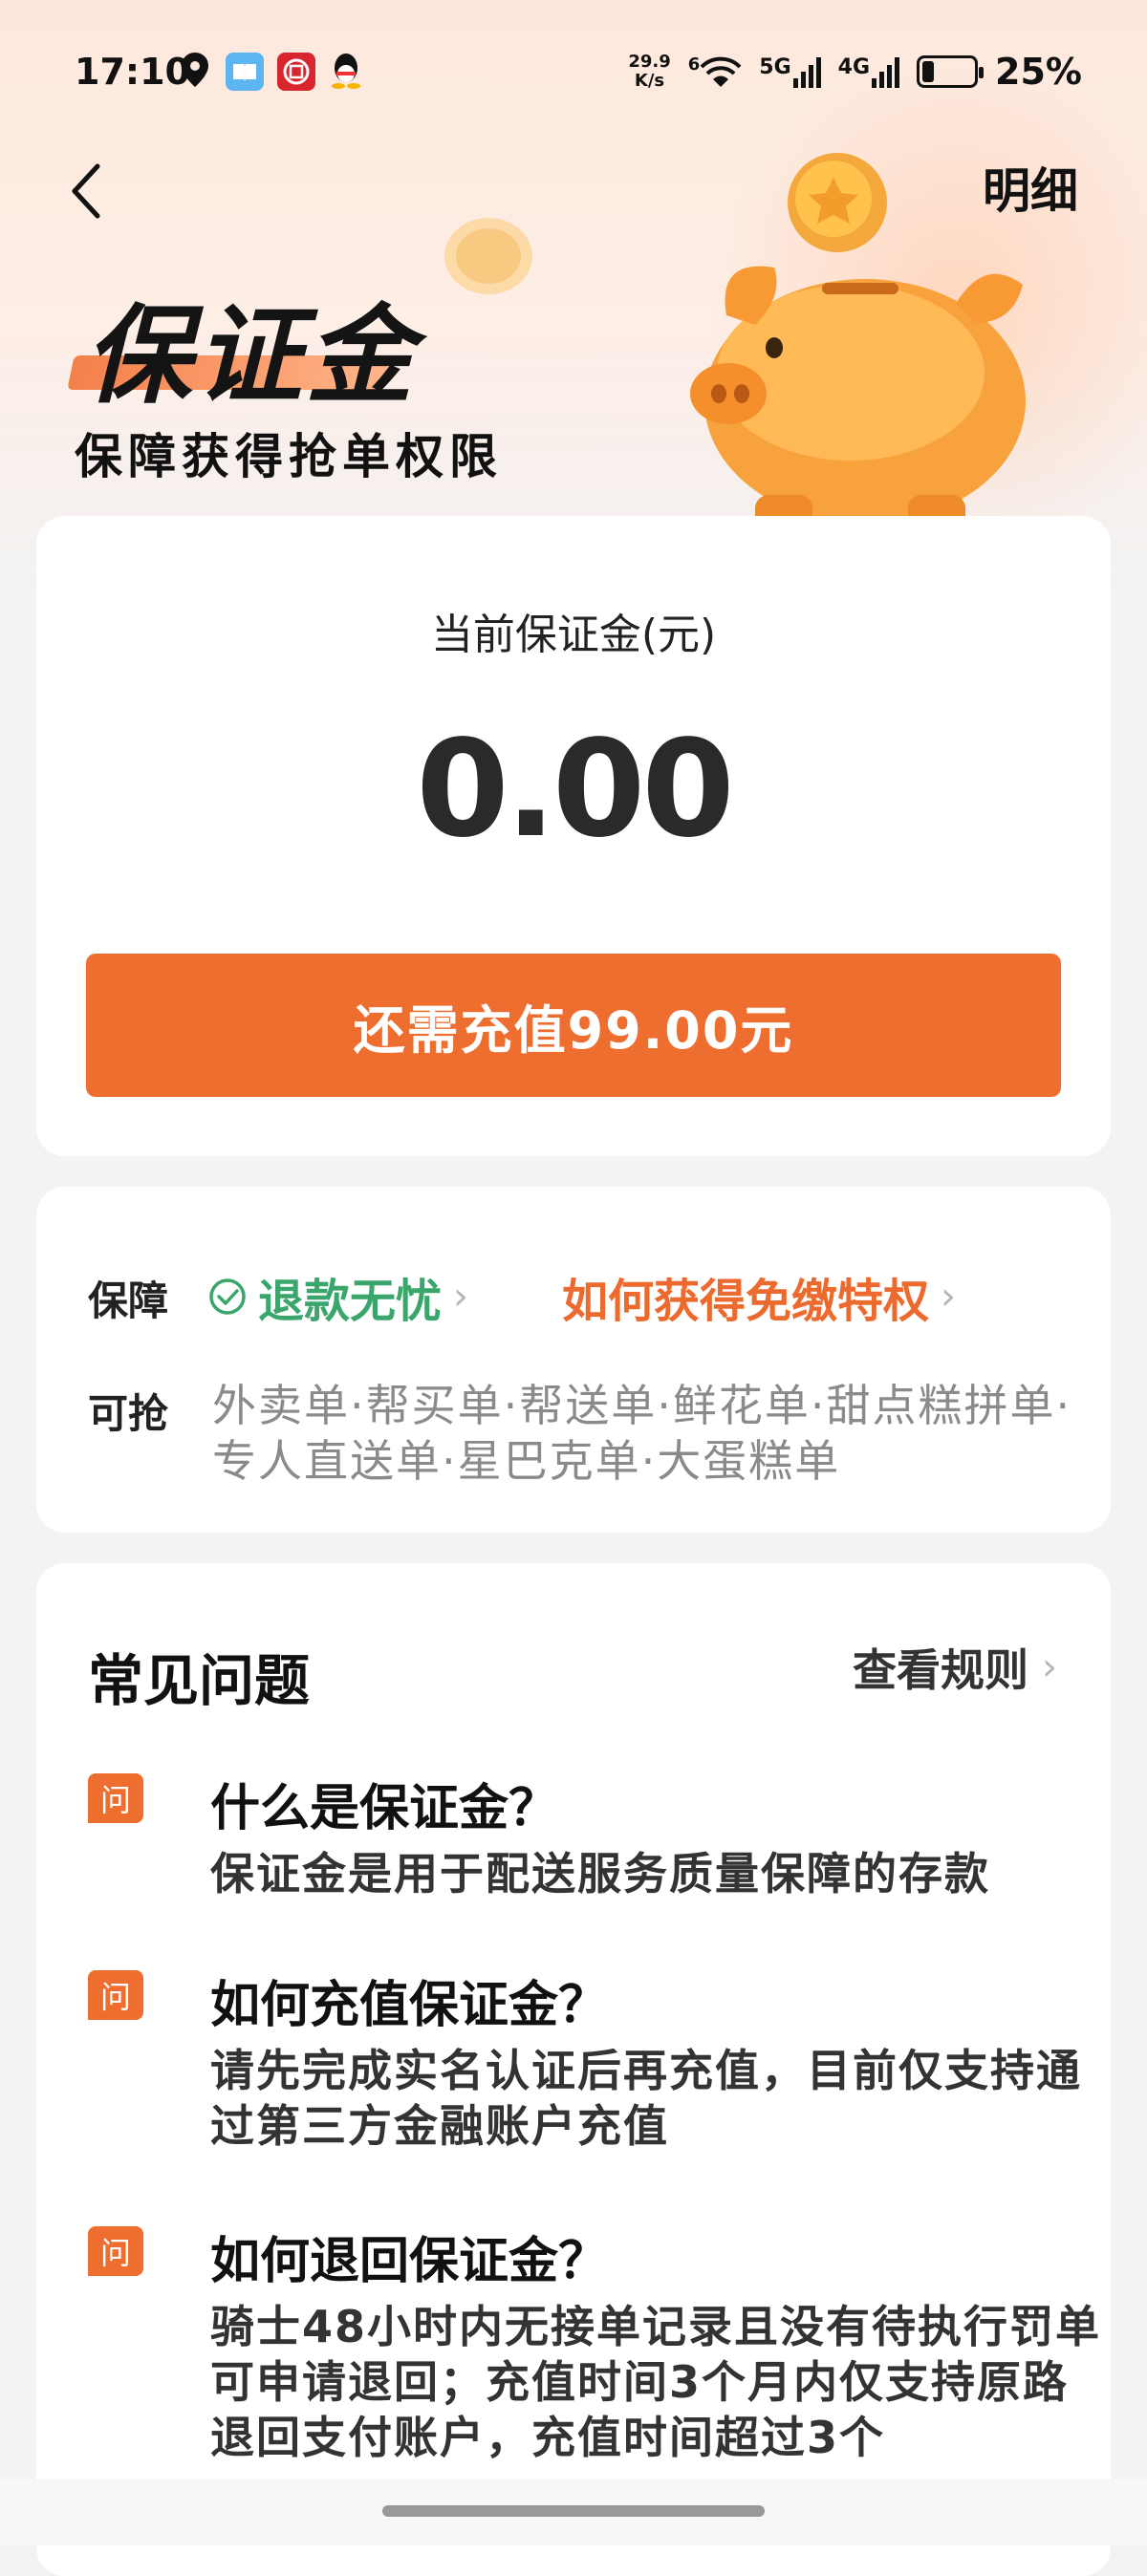 This screenshot has width=1147, height=2576. Describe the element at coordinates (790, 71) in the screenshot. I see `signal-5g-icon: 5G` at that location.